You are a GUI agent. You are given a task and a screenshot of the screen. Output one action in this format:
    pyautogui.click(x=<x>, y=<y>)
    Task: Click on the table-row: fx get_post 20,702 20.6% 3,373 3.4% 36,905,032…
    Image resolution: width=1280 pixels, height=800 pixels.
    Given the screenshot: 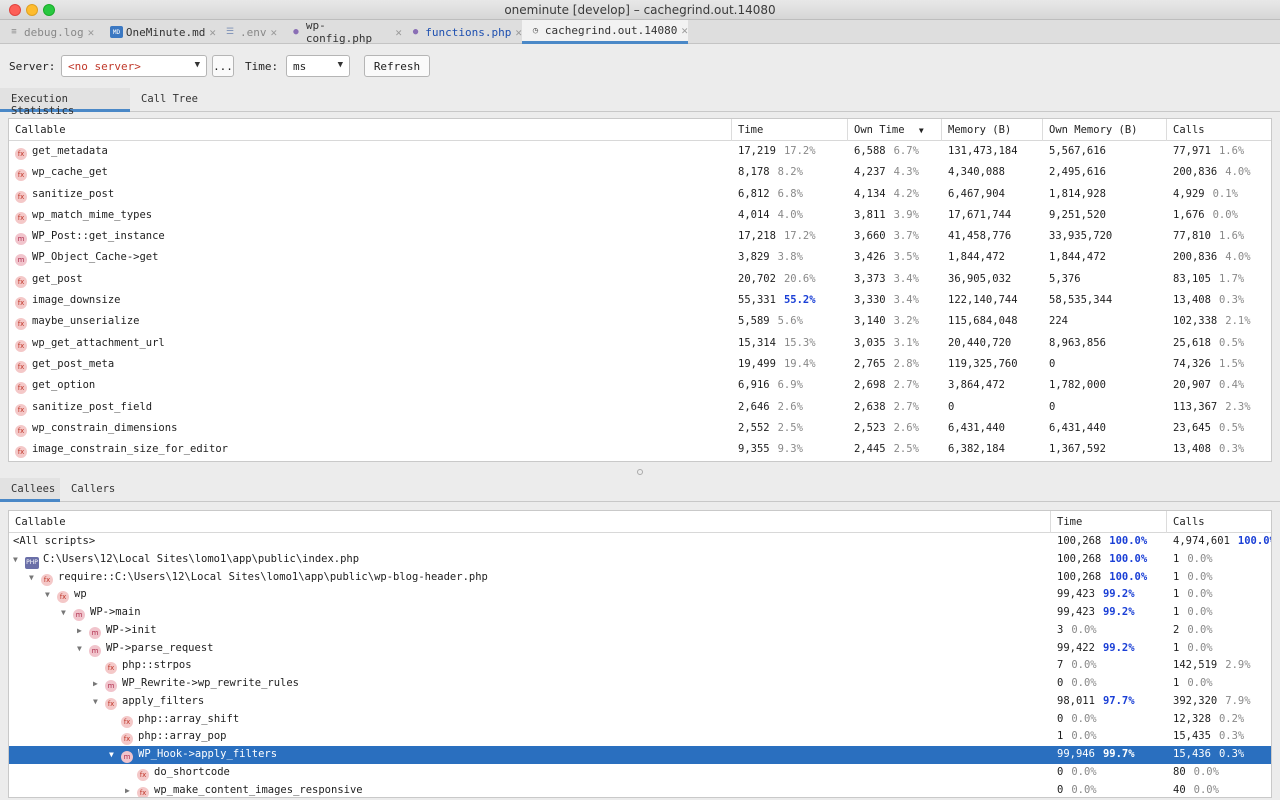 What is the action you would take?
    pyautogui.click(x=640, y=279)
    